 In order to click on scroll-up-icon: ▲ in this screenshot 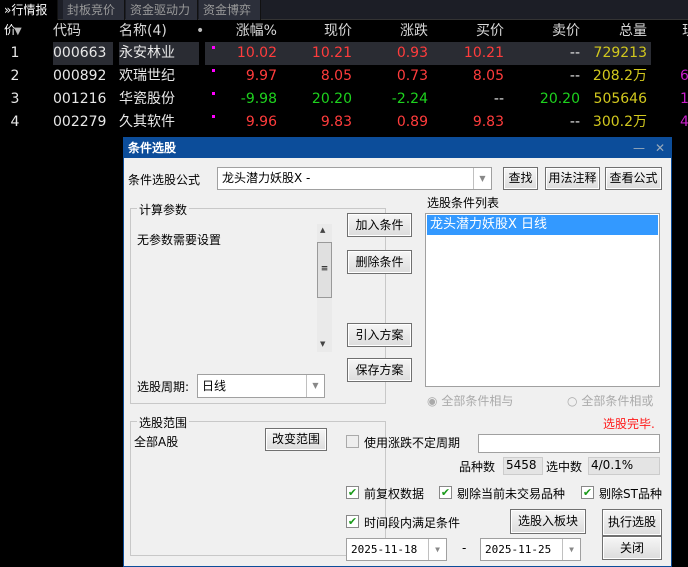, I will do `click(322, 230)`.